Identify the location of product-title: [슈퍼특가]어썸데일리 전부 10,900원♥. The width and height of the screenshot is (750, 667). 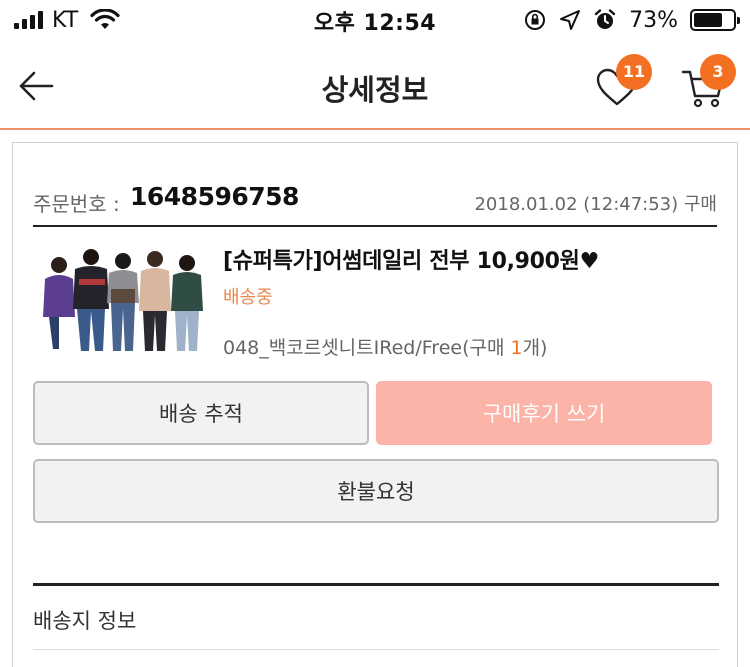
(411, 259).